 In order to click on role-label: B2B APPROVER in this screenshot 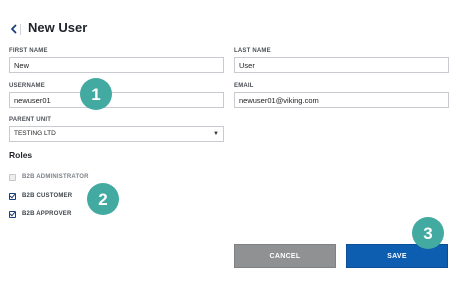, I will do `click(47, 214)`.